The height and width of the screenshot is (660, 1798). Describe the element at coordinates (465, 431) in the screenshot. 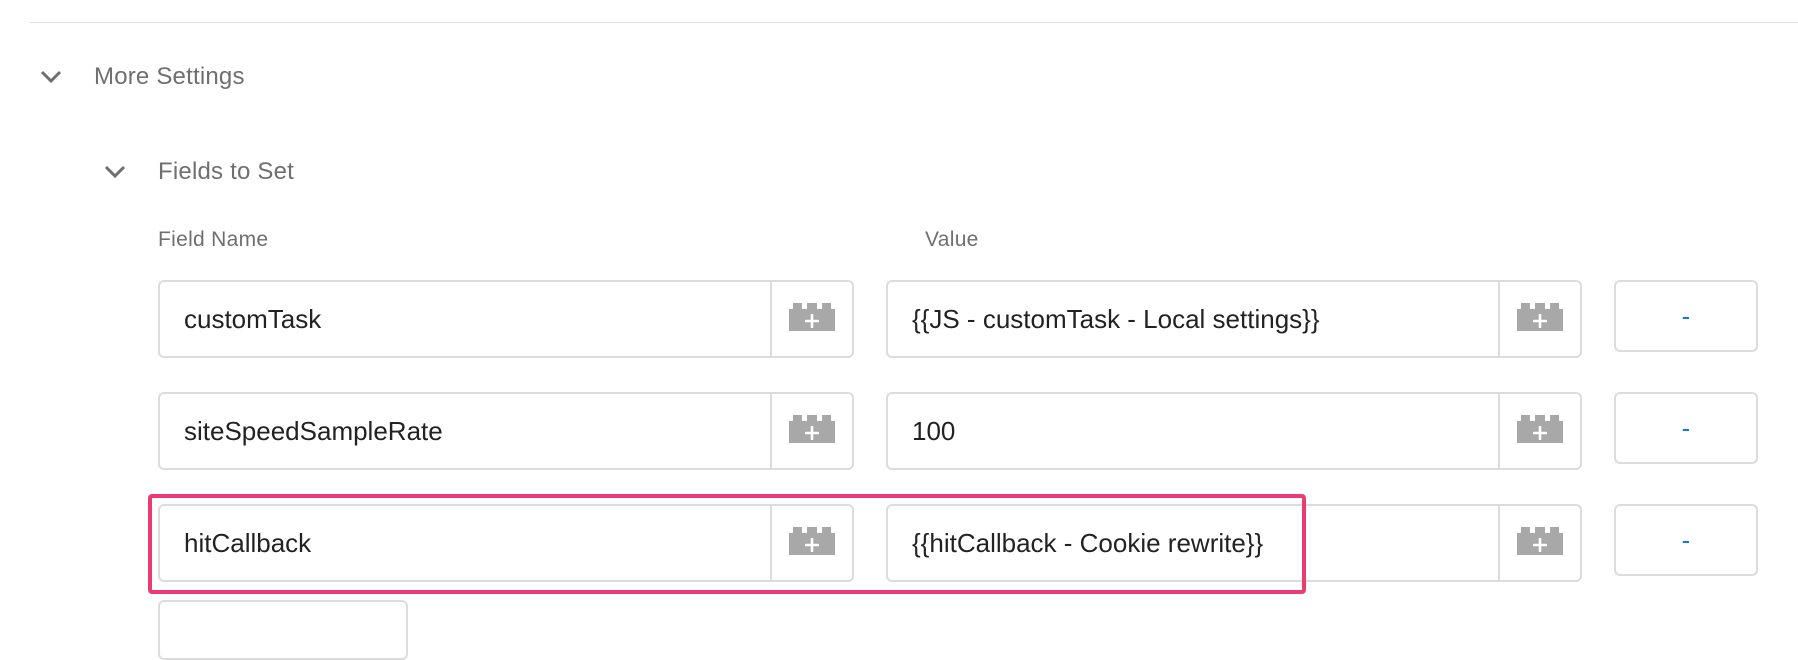

I see `field-name-text: siteSpeedSampleRate` at that location.